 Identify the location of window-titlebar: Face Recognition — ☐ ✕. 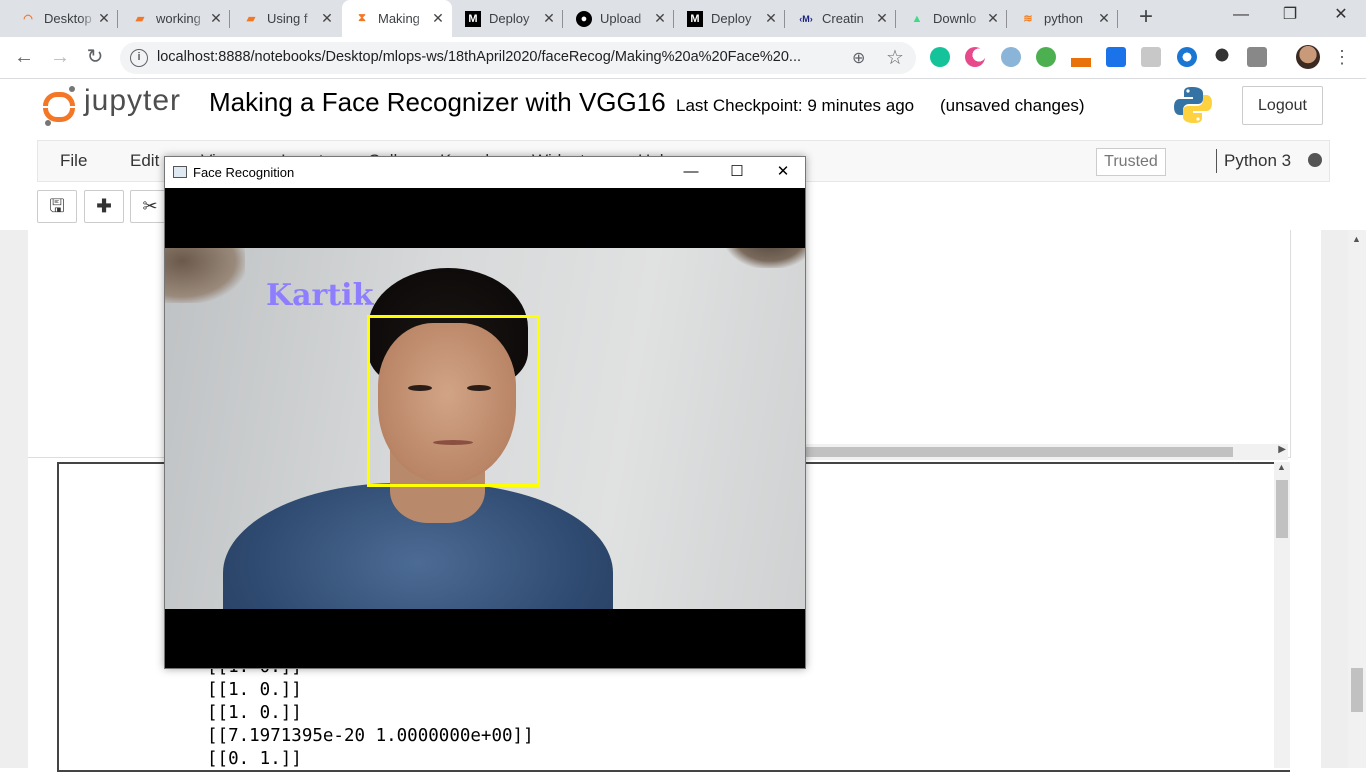
(485, 172).